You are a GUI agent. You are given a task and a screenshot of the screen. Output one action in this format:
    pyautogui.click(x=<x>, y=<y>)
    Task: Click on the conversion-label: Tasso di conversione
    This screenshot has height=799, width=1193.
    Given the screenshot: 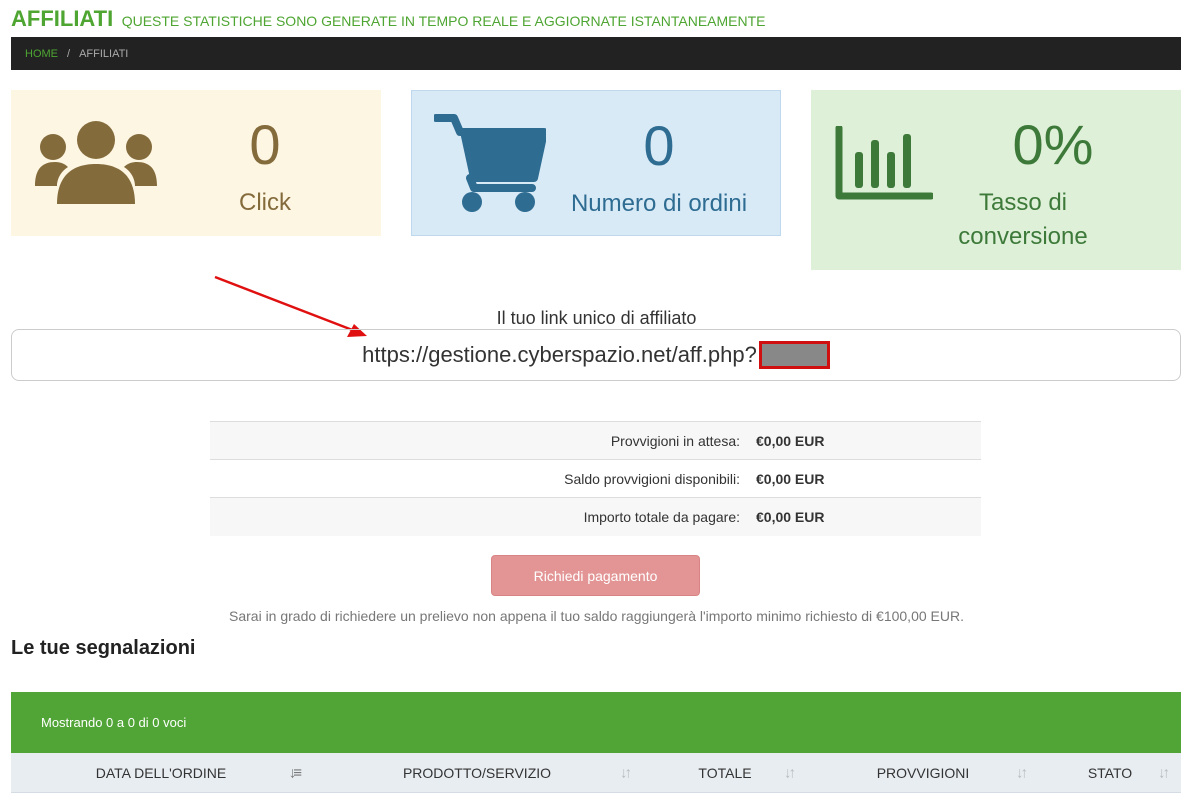 What is the action you would take?
    pyautogui.click(x=1023, y=219)
    